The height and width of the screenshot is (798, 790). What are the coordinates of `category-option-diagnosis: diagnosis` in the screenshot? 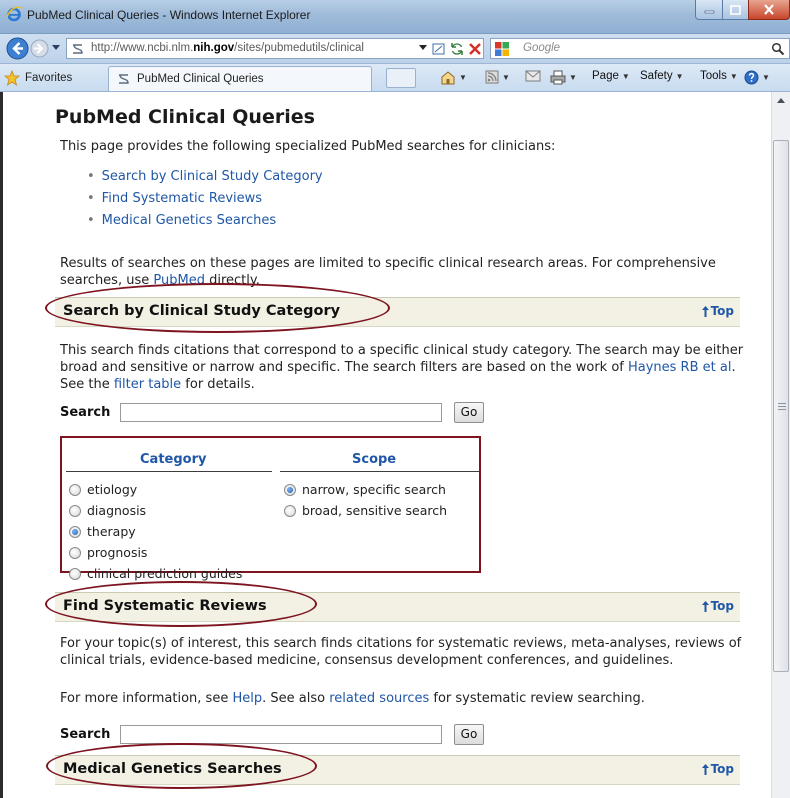 It's located at (107, 510).